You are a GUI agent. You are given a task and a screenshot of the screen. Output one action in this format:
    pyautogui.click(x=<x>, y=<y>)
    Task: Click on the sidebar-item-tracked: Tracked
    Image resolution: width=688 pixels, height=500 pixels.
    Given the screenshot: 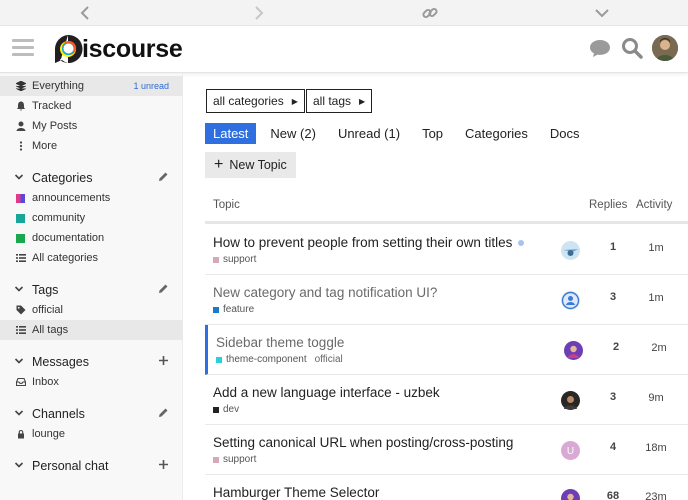 What is the action you would take?
    pyautogui.click(x=91, y=106)
    